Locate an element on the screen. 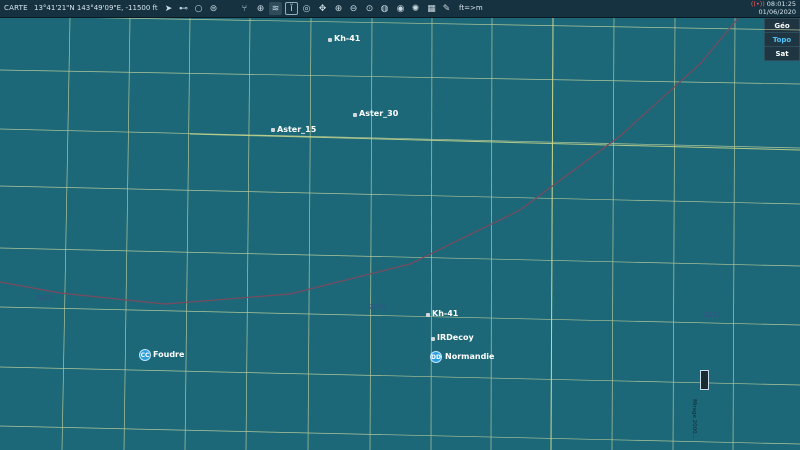  map-label-kh41-south: Kh-41 is located at coordinates (445, 313).